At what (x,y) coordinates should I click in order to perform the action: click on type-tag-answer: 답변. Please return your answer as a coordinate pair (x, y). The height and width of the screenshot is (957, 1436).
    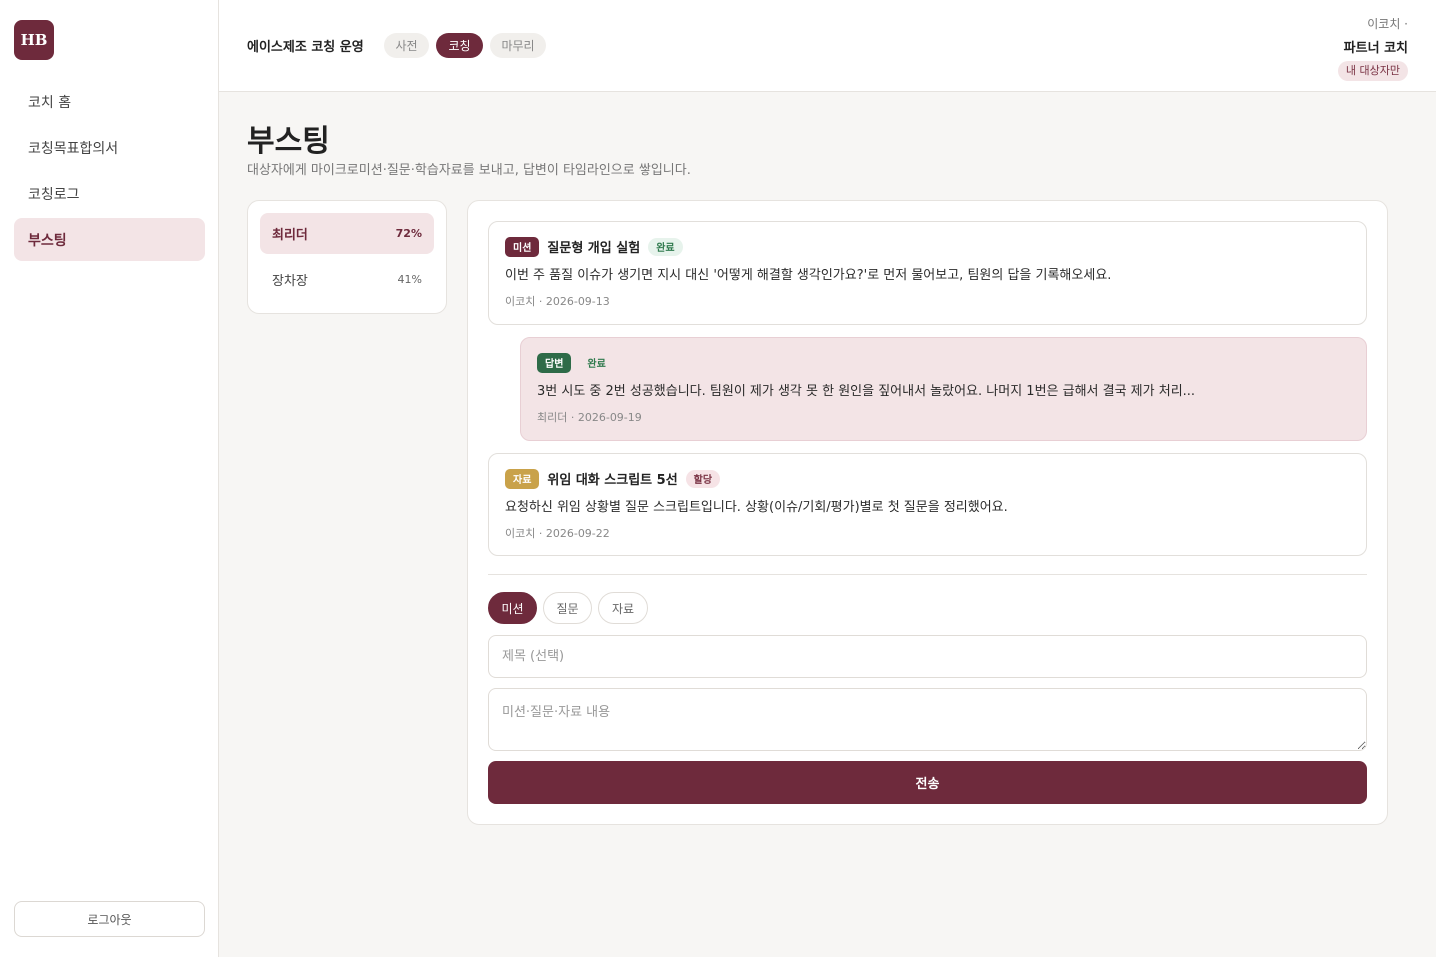
    Looking at the image, I should click on (554, 362).